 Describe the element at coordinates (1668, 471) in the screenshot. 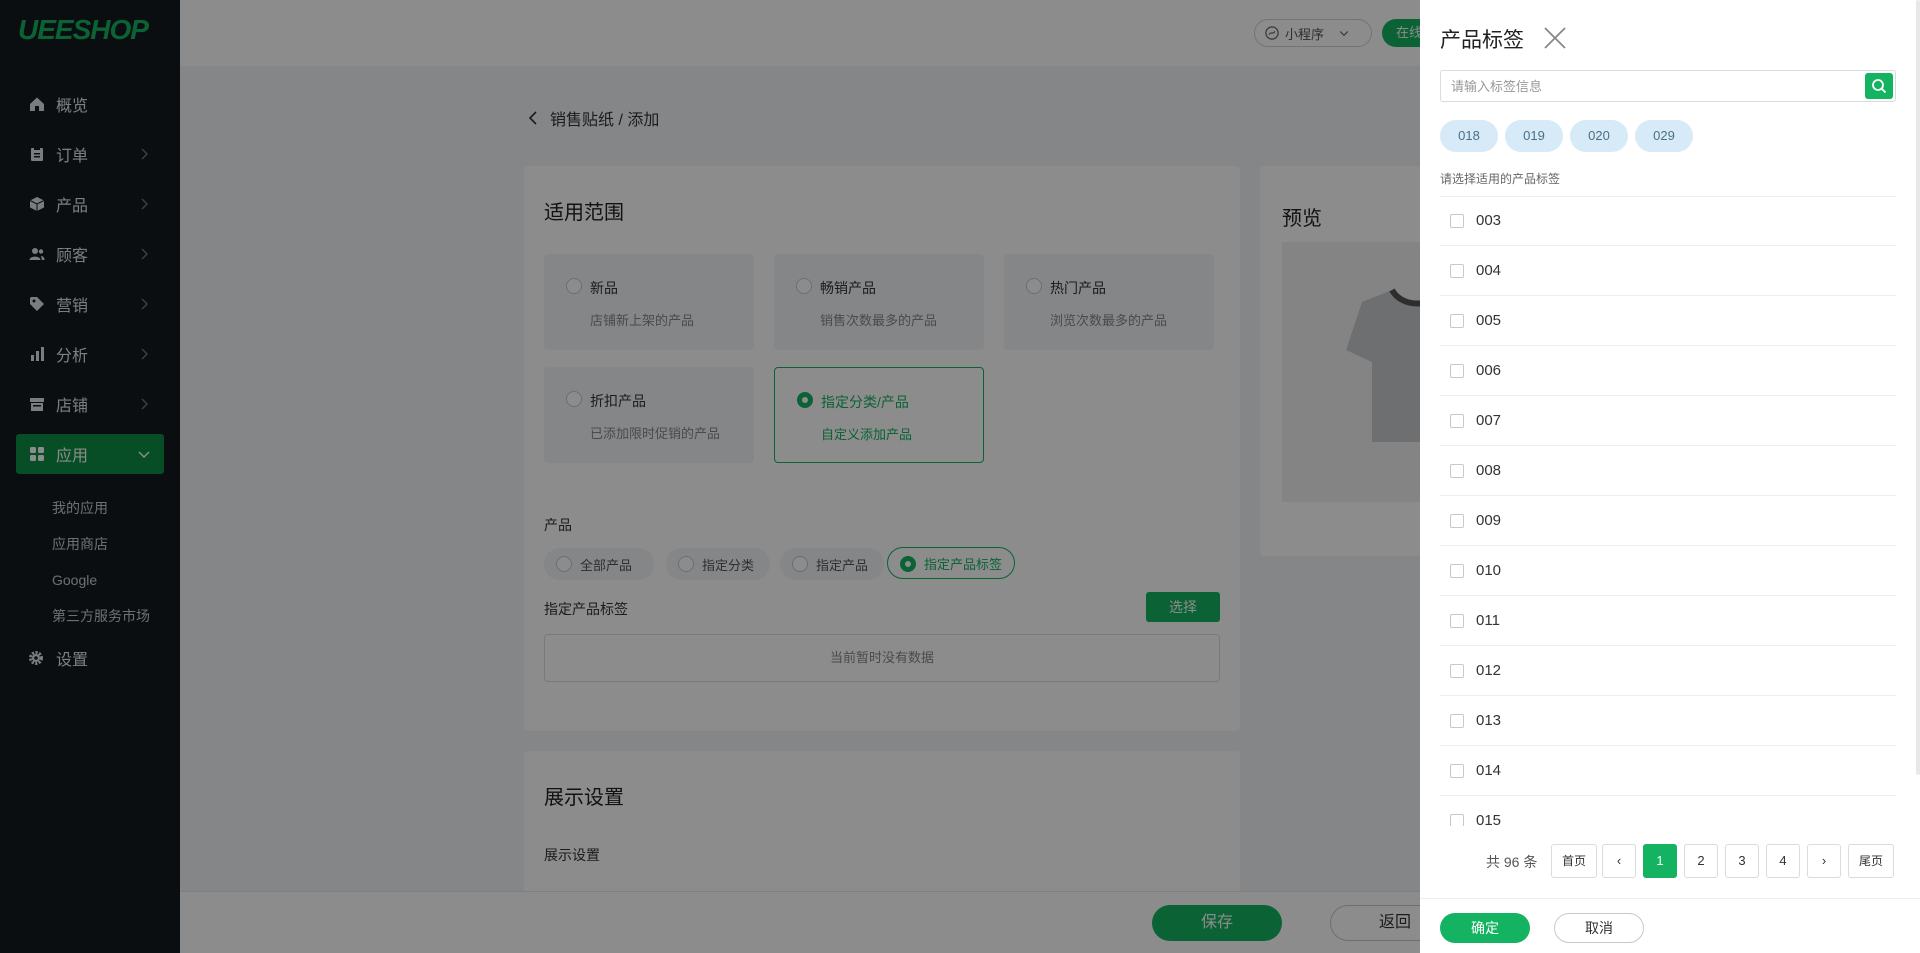

I see `tag-row: 008` at that location.